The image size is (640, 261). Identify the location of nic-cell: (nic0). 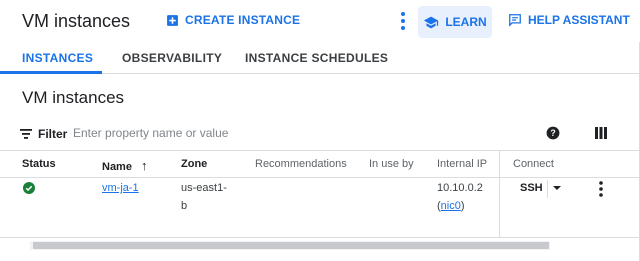
(451, 206).